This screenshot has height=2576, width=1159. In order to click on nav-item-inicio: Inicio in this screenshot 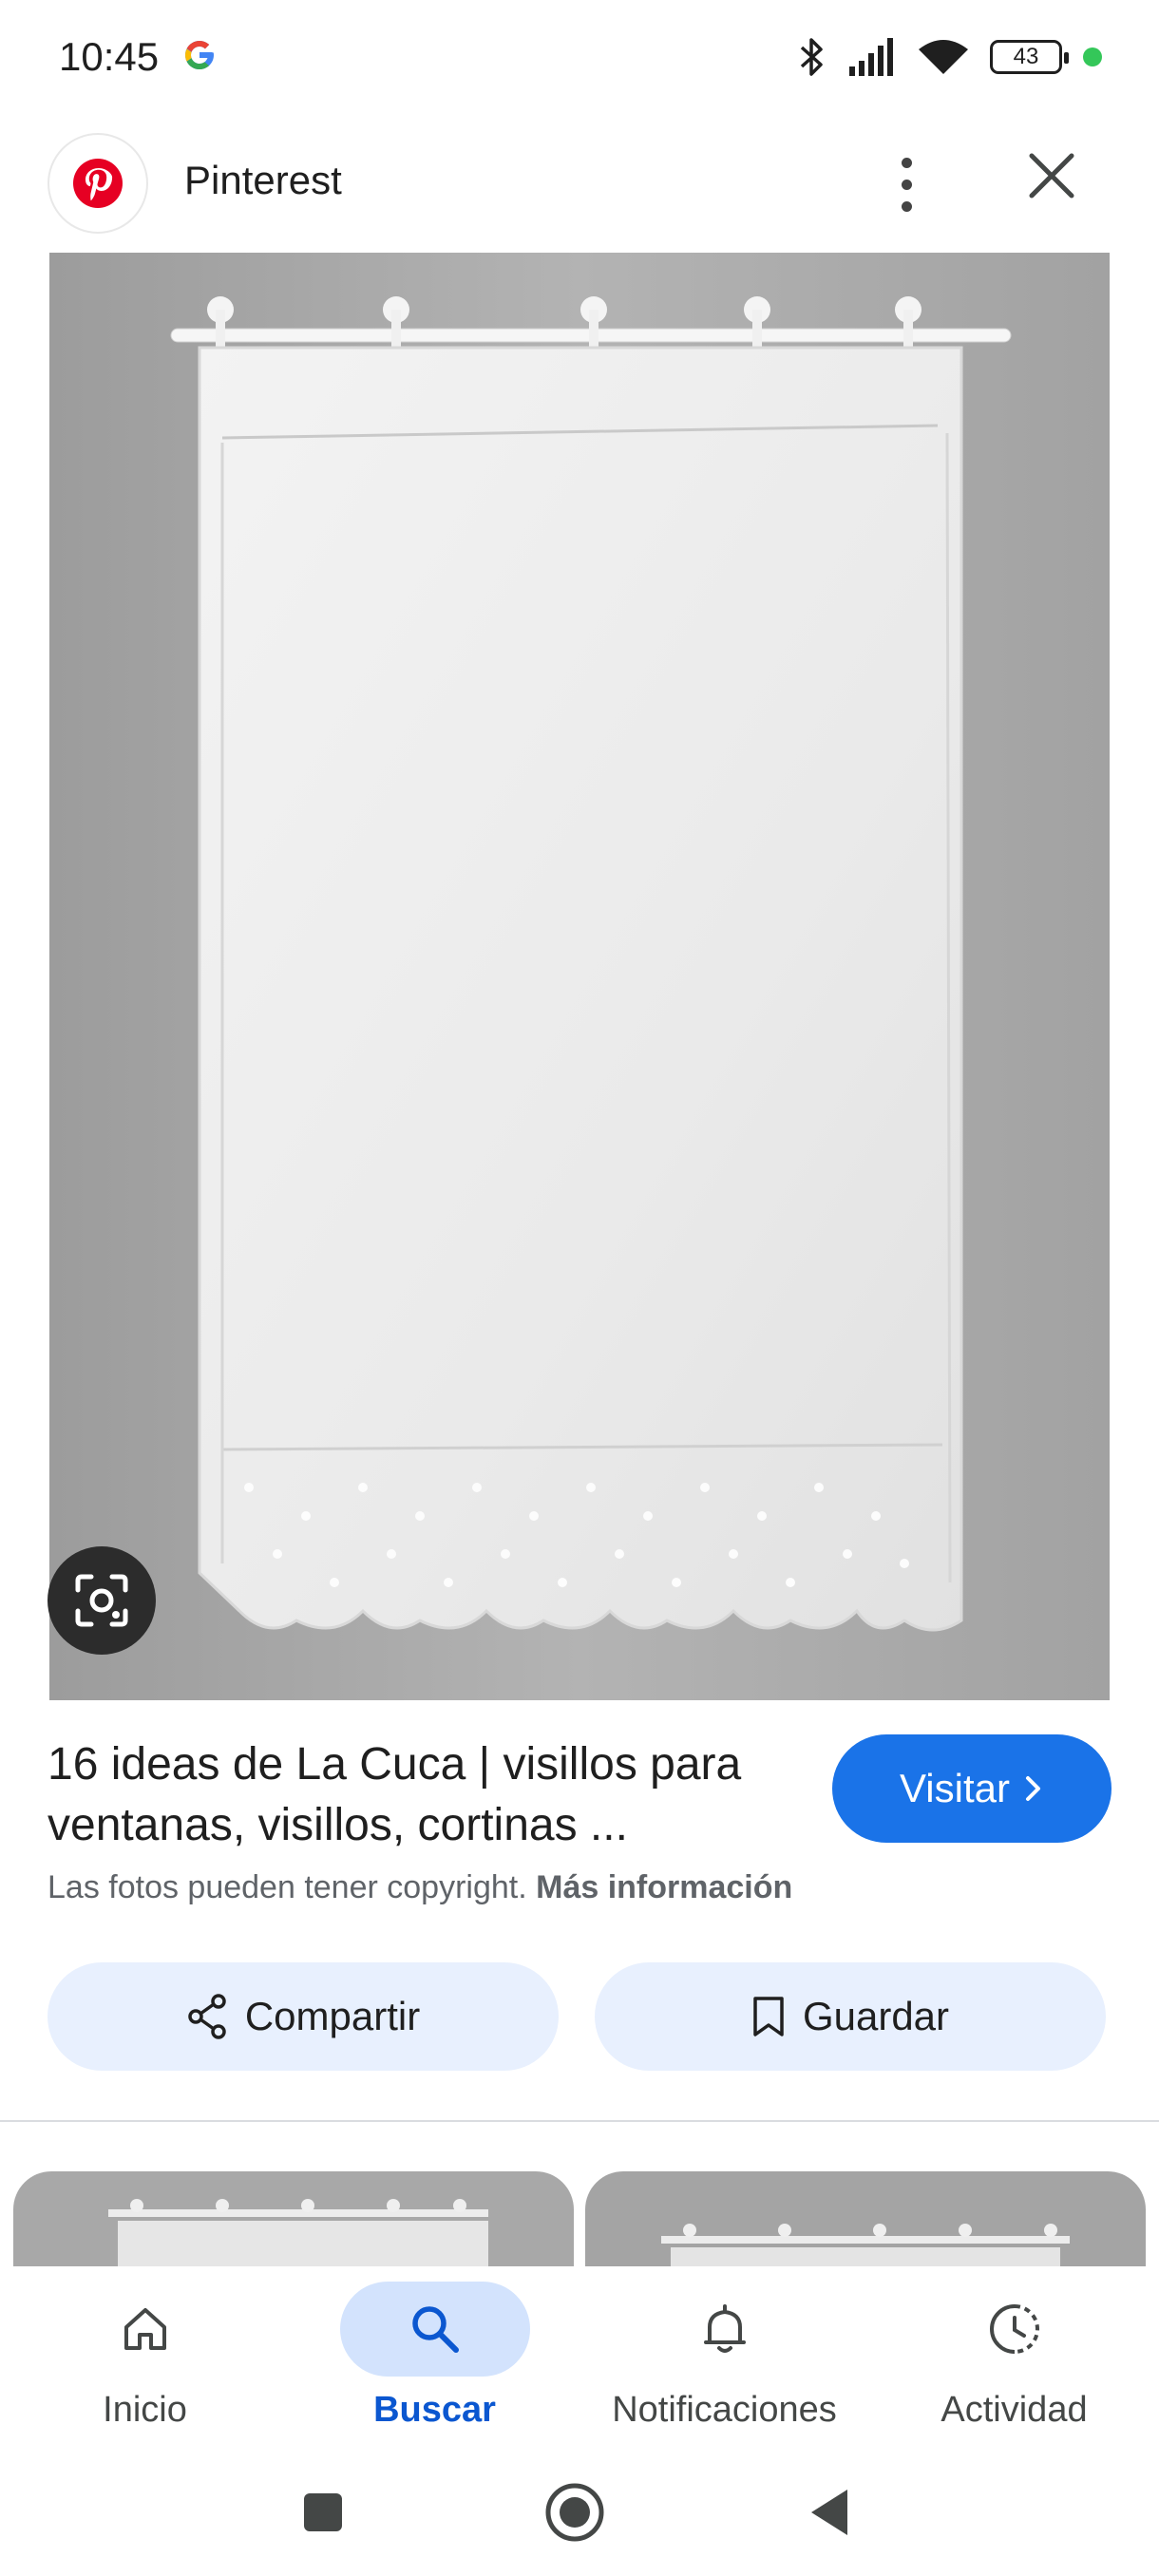, I will do `click(145, 2361)`.